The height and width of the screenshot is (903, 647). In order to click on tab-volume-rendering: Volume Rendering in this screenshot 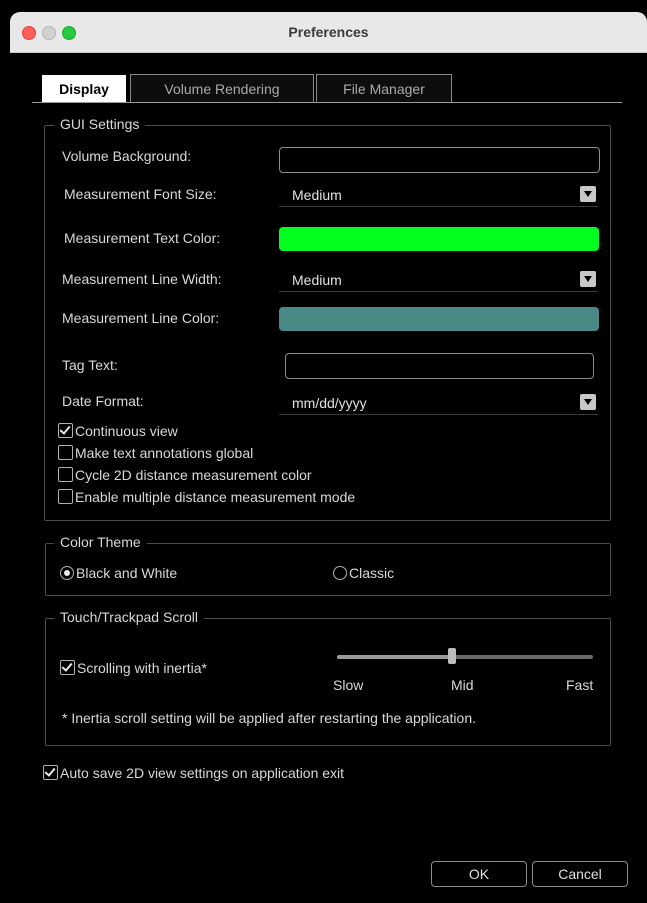, I will do `click(222, 88)`.